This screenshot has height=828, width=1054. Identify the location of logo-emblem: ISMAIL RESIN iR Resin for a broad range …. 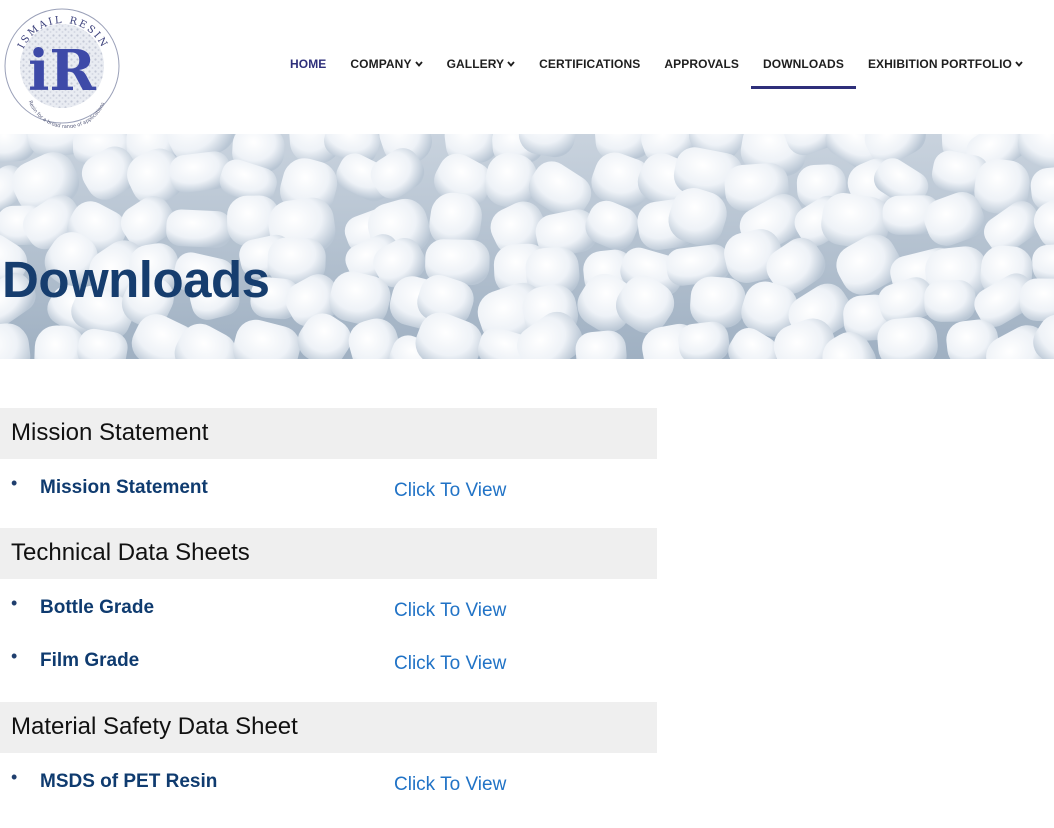
(62, 69).